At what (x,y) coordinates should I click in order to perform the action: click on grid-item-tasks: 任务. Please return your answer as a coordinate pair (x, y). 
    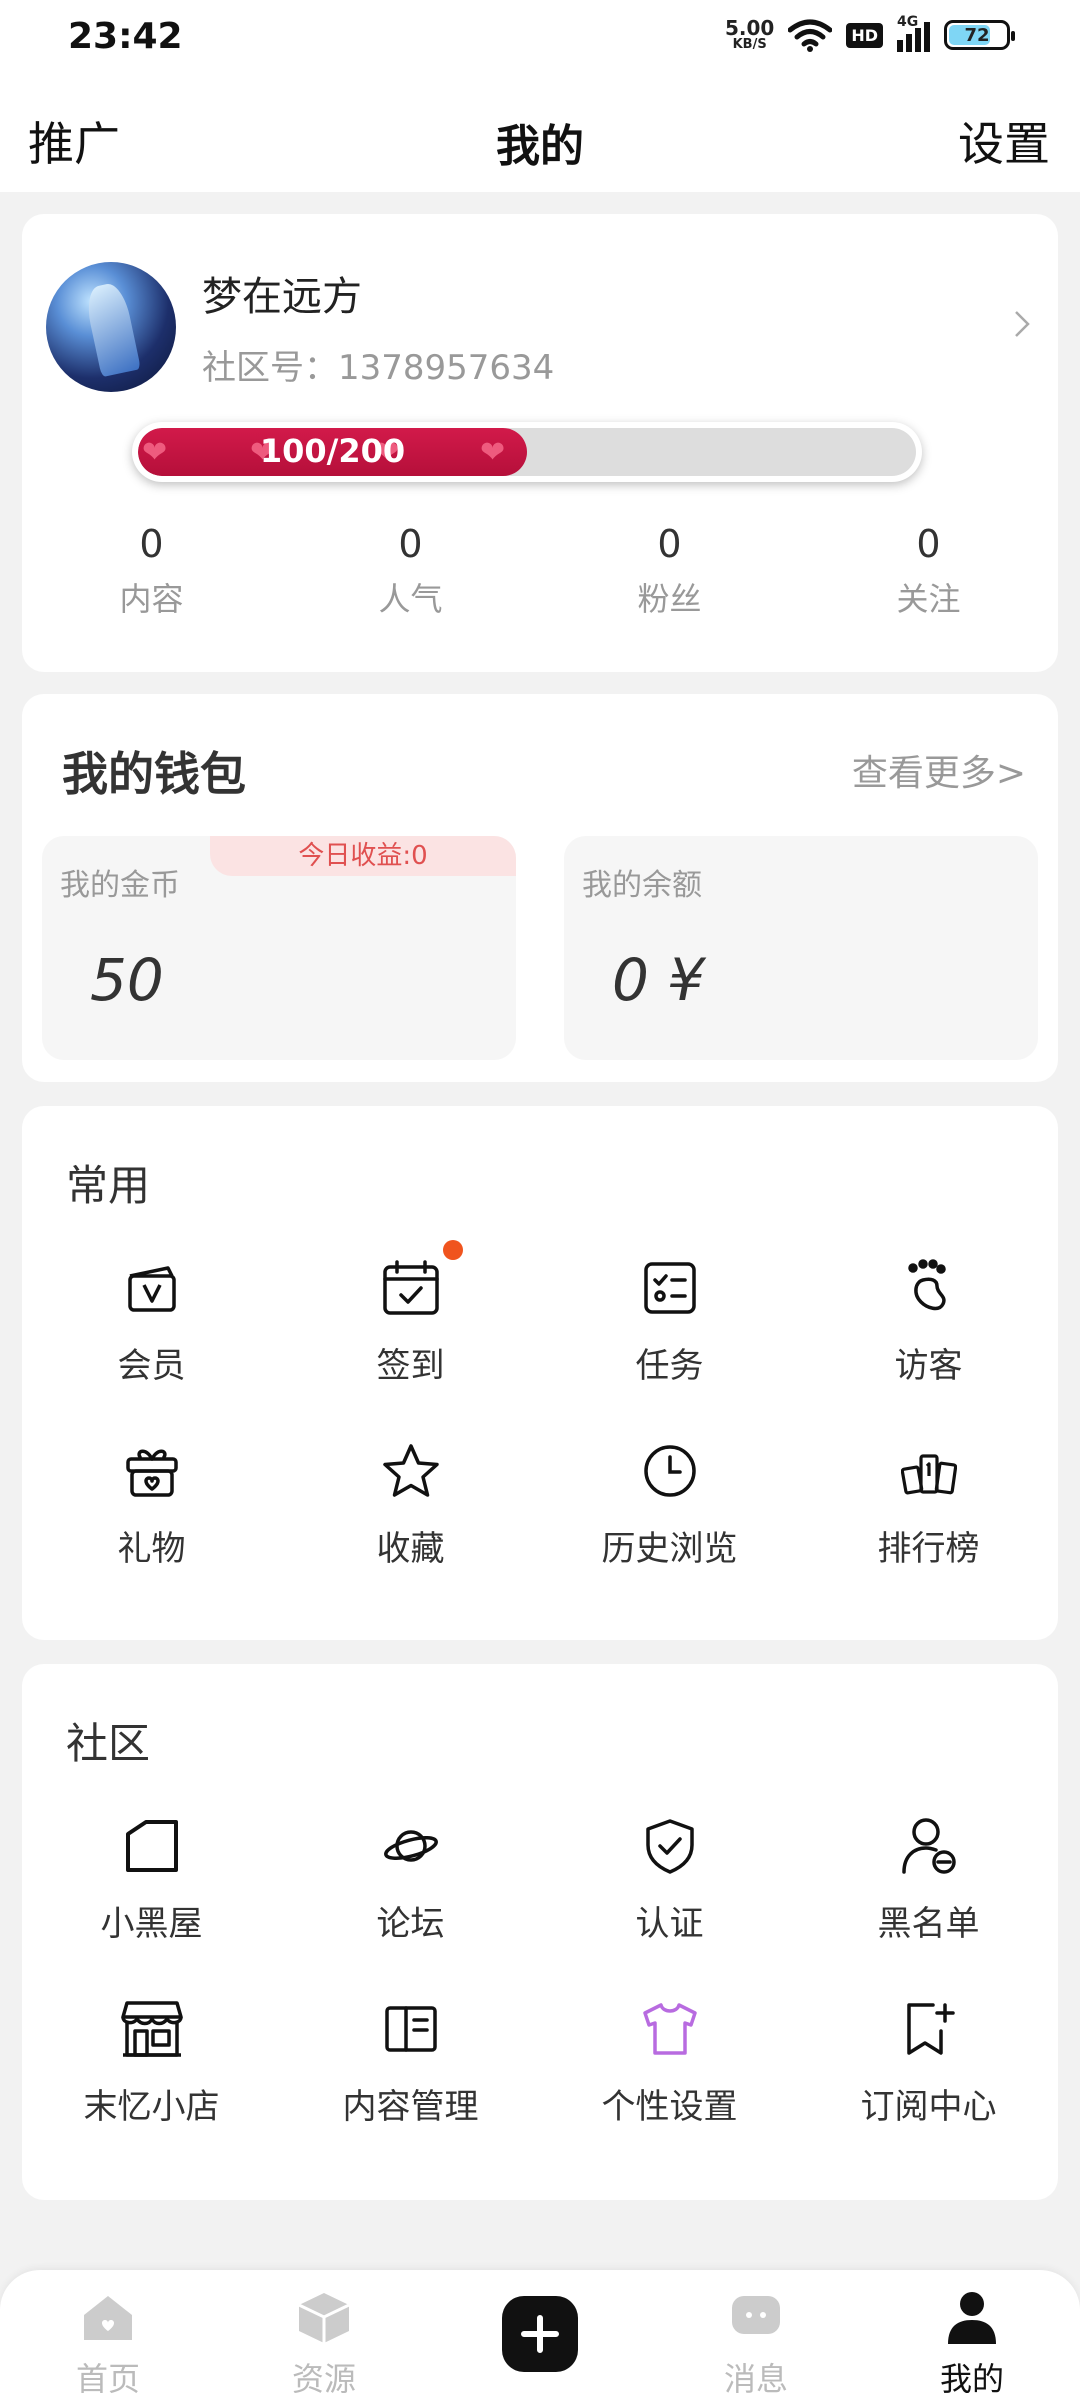
    Looking at the image, I should click on (669, 1321).